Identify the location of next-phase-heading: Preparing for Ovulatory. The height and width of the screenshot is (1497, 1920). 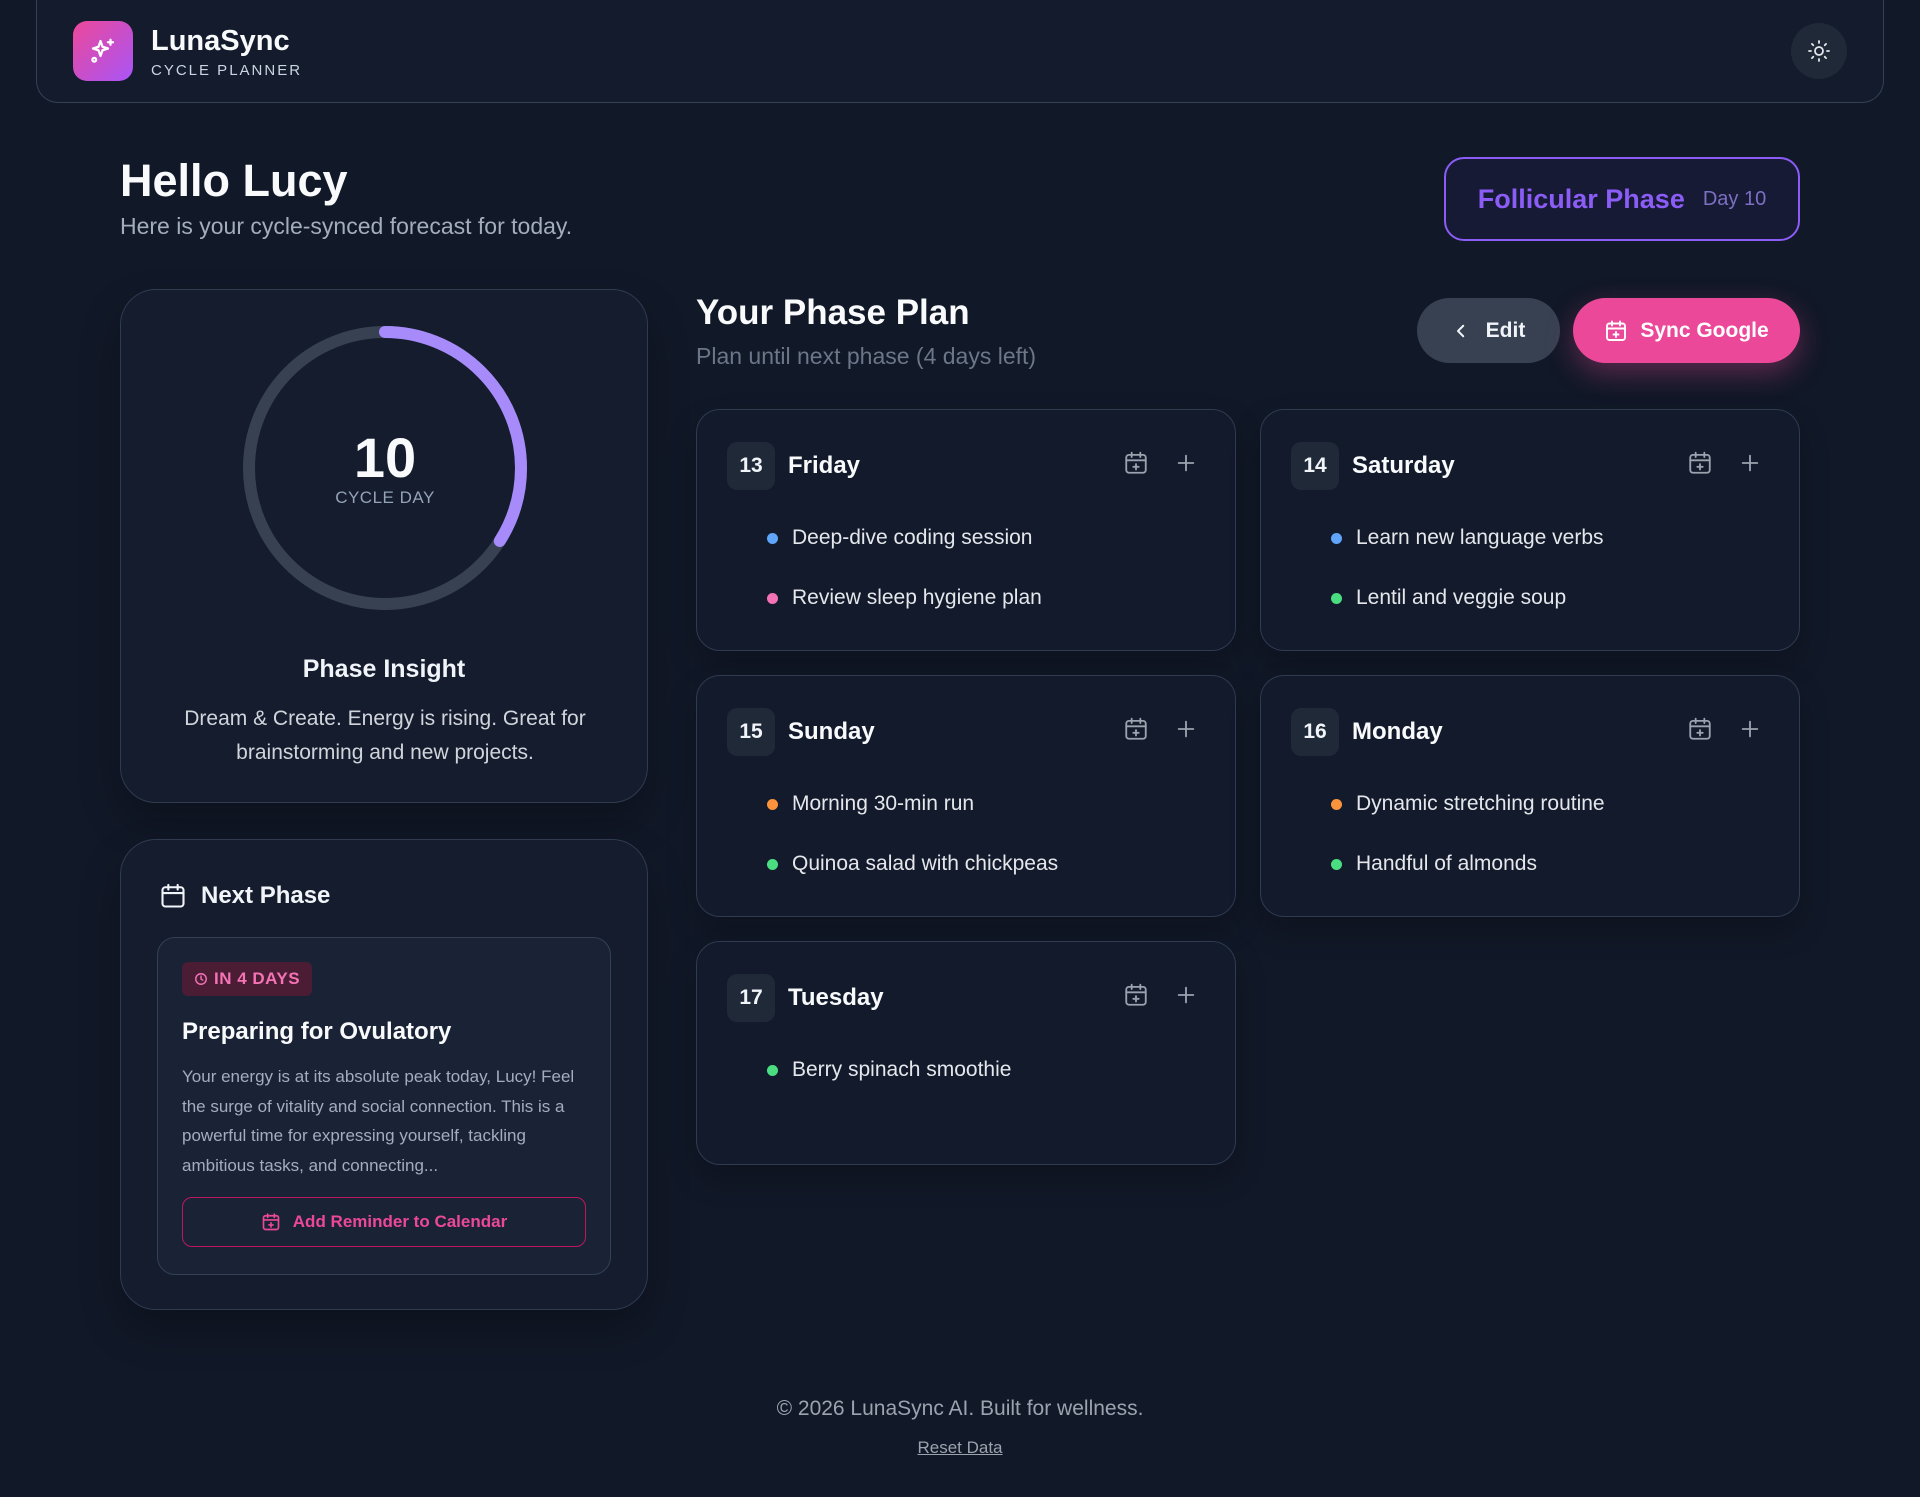
(317, 1031).